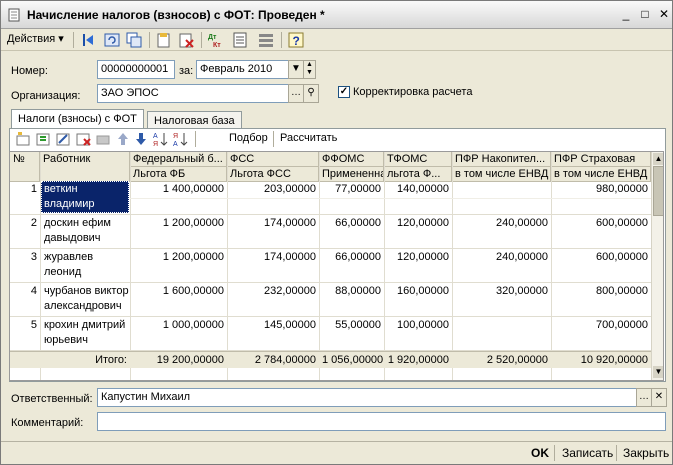  Describe the element at coordinates (311, 93) in the screenshot. I see `search-icon: ⚲` at that location.